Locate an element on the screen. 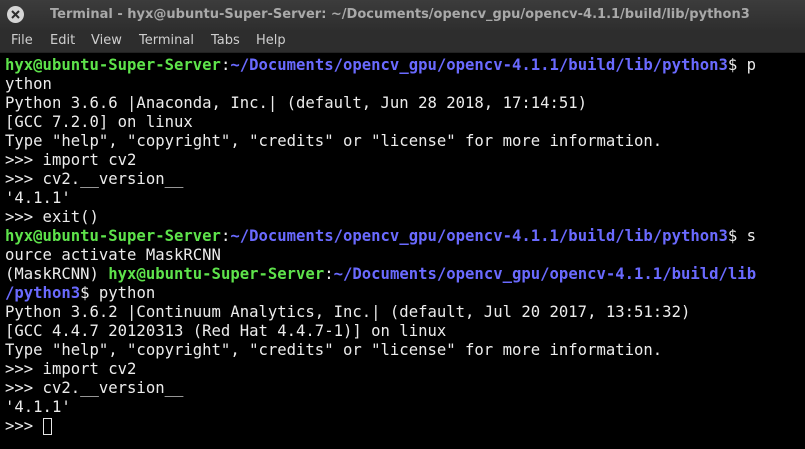  terminal-line: >>> is located at coordinates (28, 426).